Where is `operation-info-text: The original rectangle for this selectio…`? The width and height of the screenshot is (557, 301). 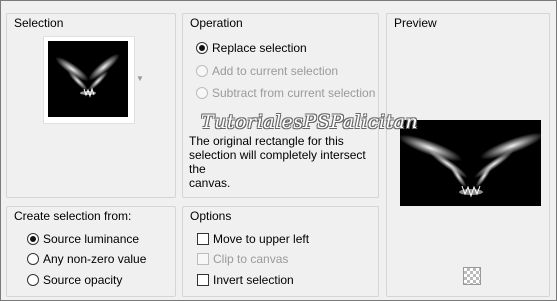
operation-info-text: The original rectangle for this selectio… is located at coordinates (283, 162).